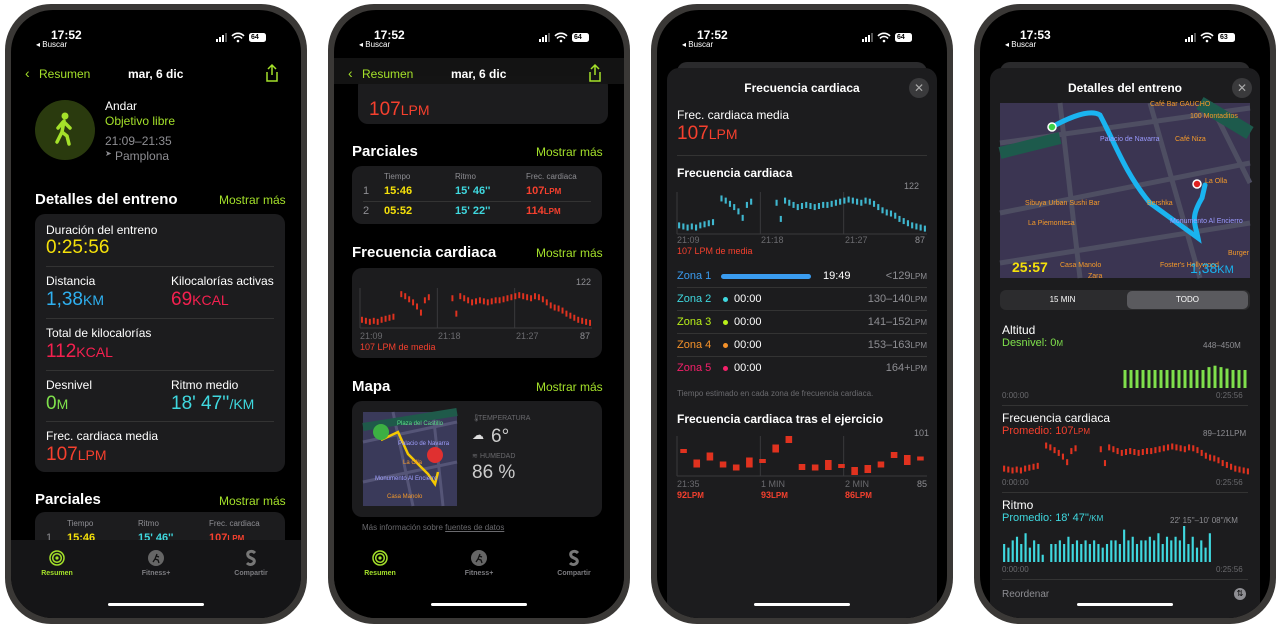 The image size is (1280, 628). What do you see at coordinates (371, 336) in the screenshot?
I see `x-tick: 21:09` at bounding box center [371, 336].